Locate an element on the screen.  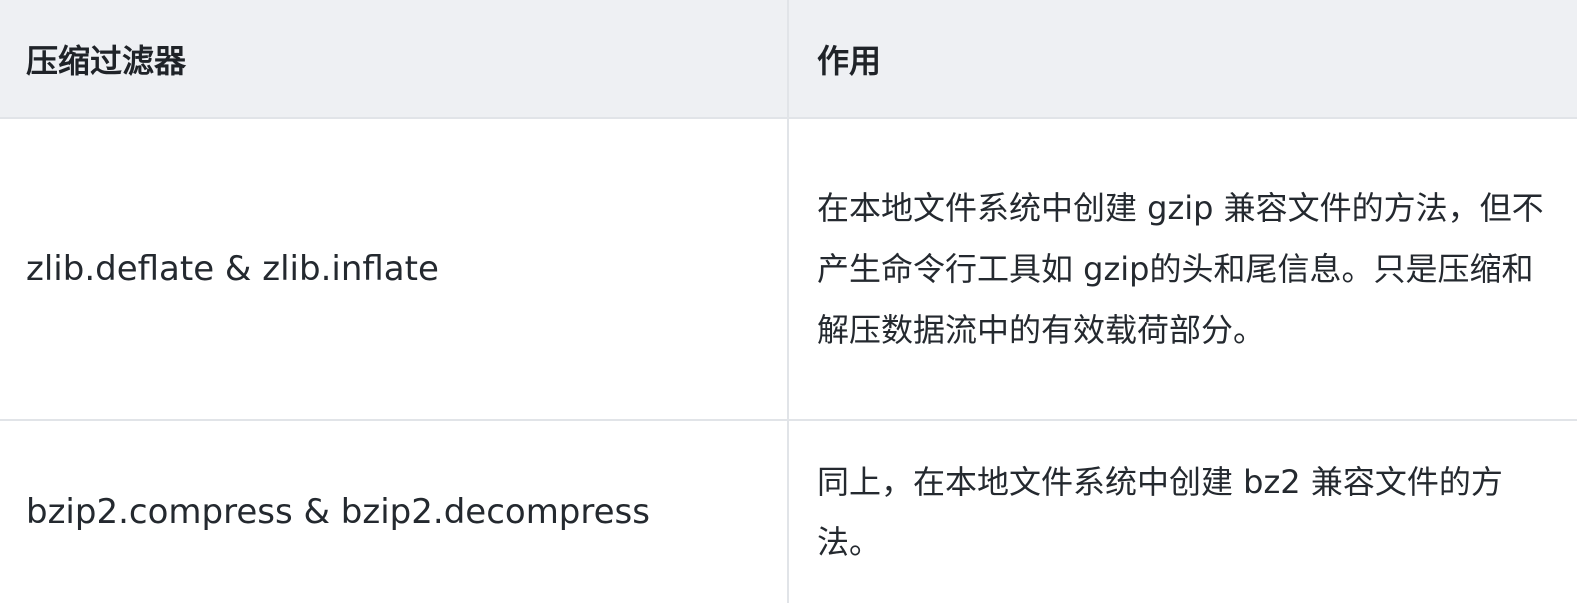
header-purpose: 作用 is located at coordinates (1182, 59).